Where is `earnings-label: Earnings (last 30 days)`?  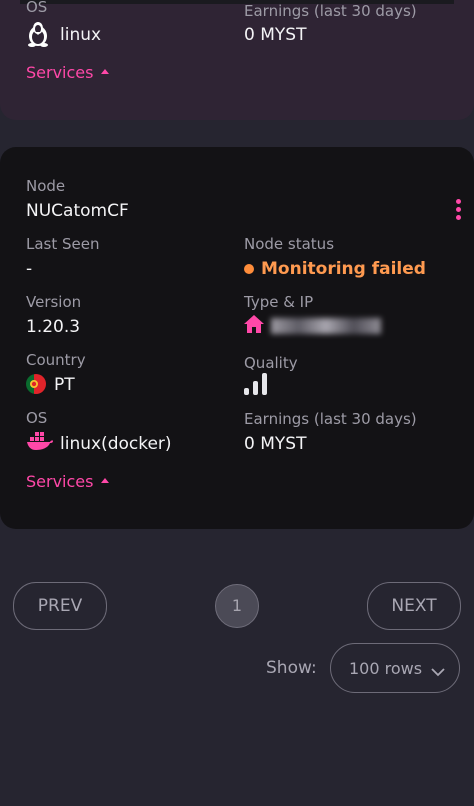
earnings-label: Earnings (last 30 days) is located at coordinates (330, 419).